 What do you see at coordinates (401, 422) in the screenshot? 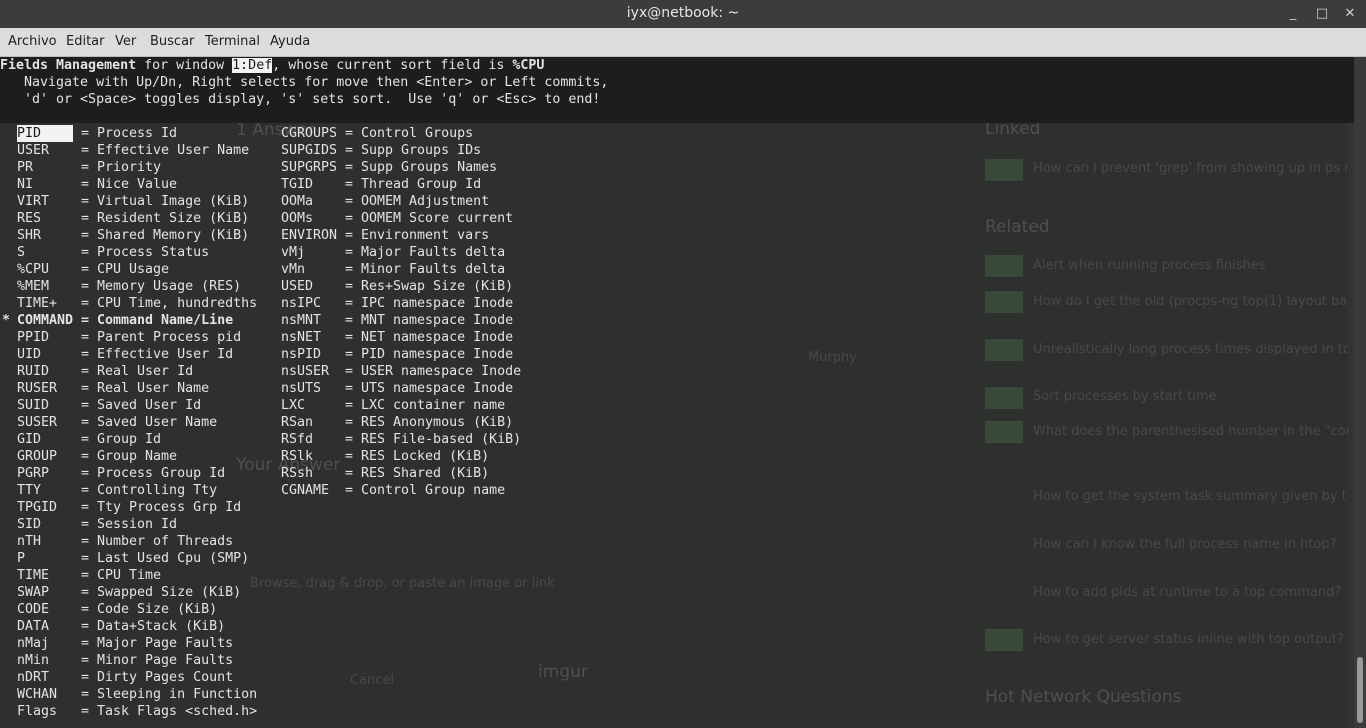
I see `field-row: RSan = RES Anonymous (KiB)` at bounding box center [401, 422].